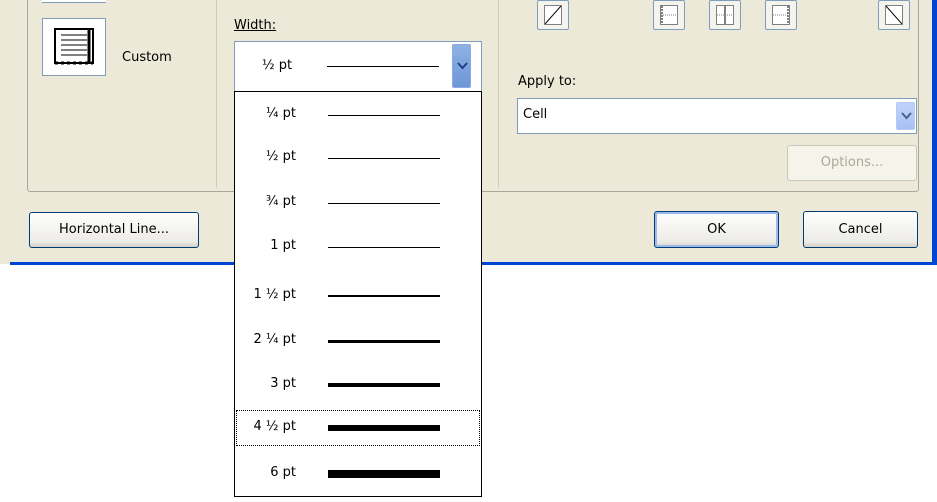 The image size is (937, 502). Describe the element at coordinates (147, 57) in the screenshot. I see `custom-setting-label: Custom` at that location.